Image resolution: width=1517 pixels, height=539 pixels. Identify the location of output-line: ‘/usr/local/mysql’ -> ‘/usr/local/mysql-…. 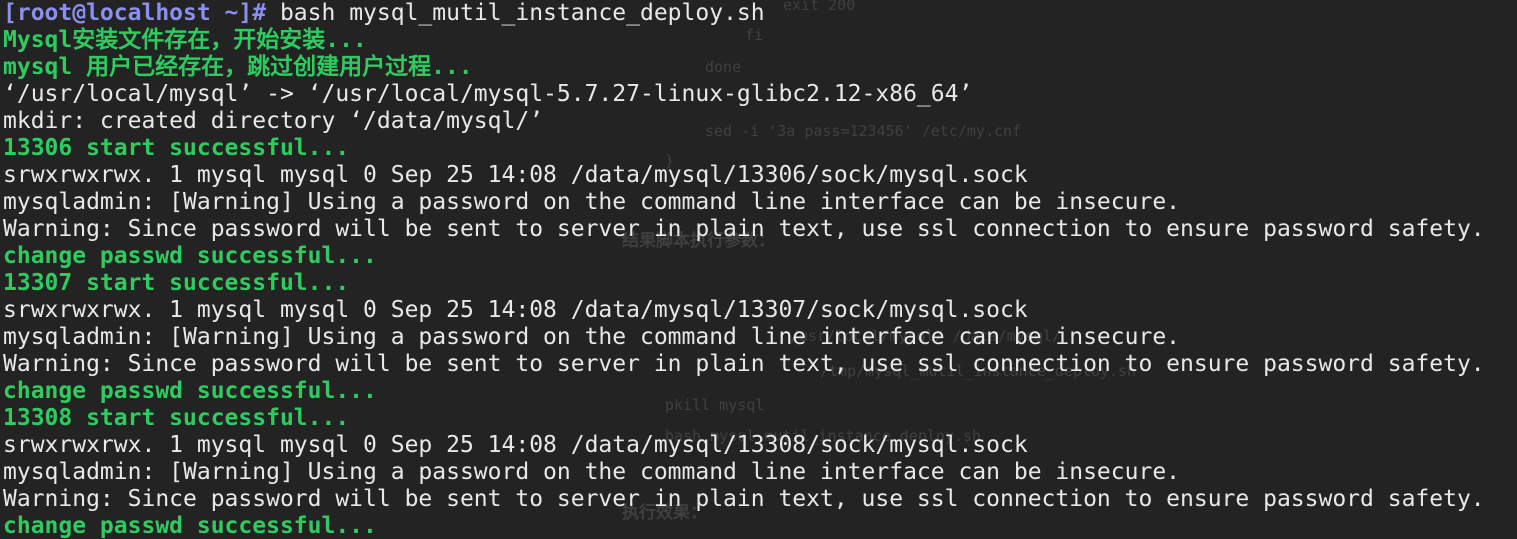
(488, 94).